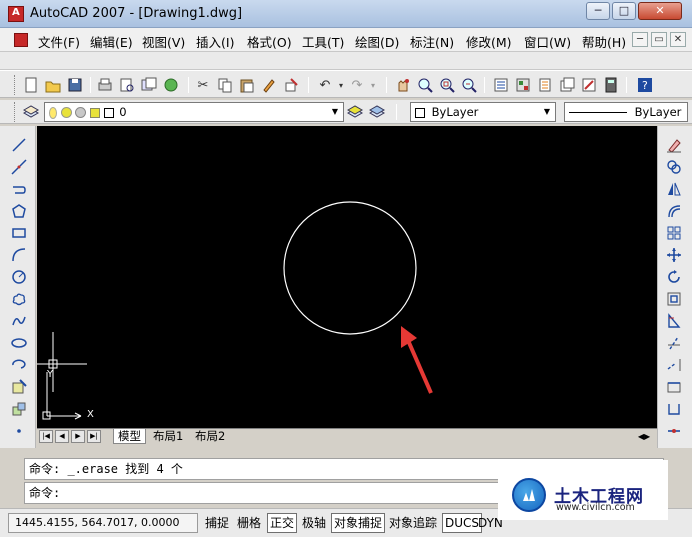 Image resolution: width=692 pixels, height=537 pixels. I want to click on help-icon: ?, so click(645, 85).